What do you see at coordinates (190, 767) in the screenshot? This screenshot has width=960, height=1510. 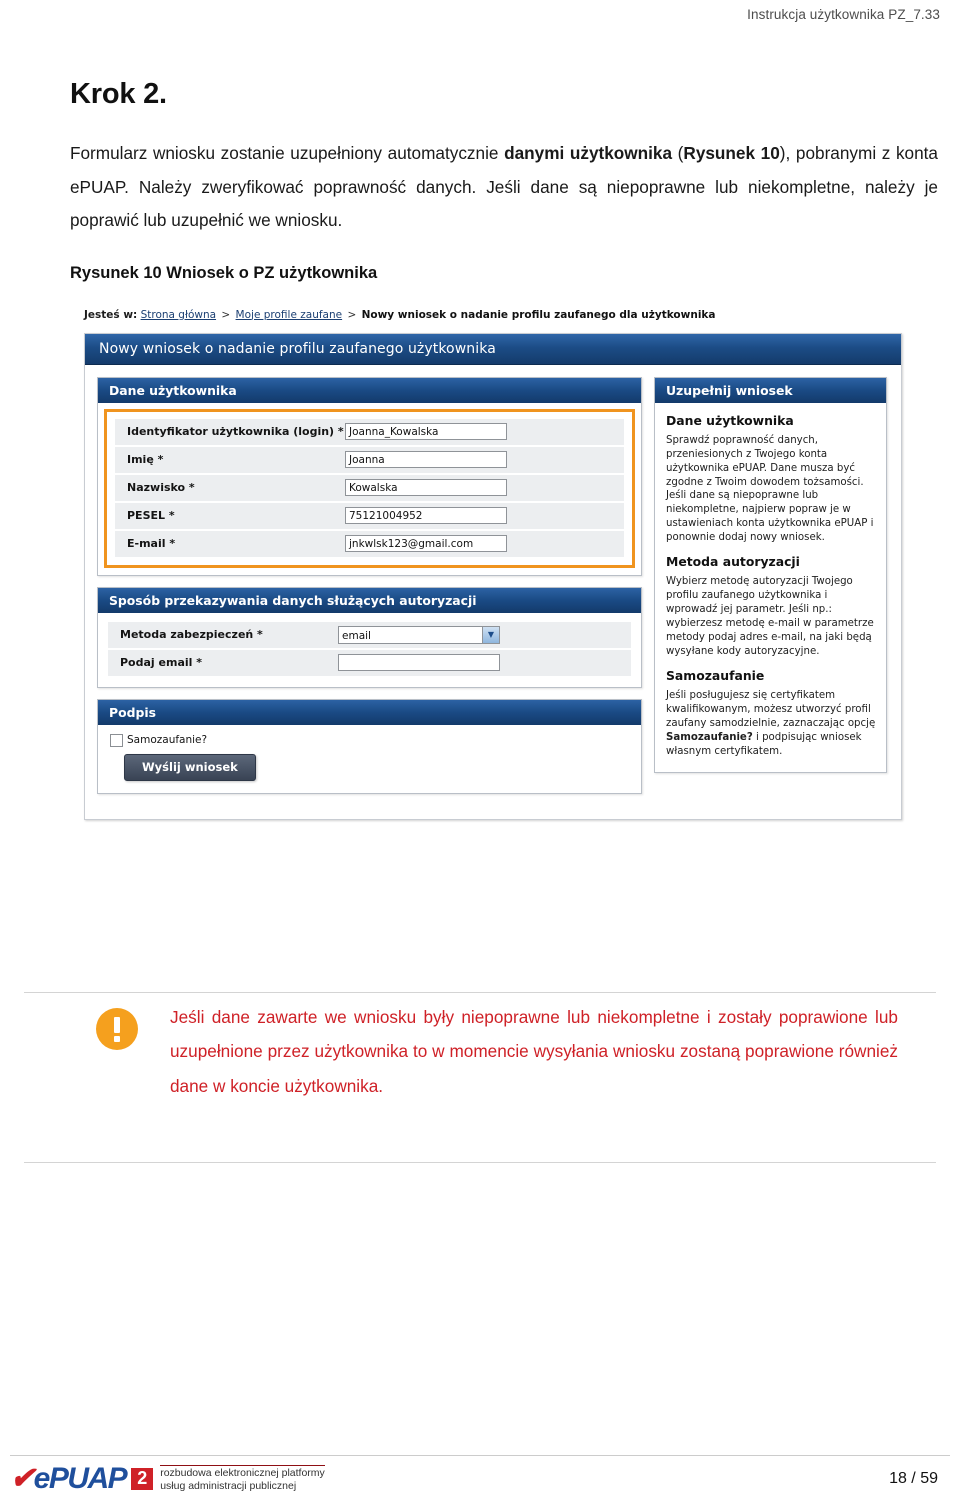 I see `submit-application-button: Wyślij wniosek` at bounding box center [190, 767].